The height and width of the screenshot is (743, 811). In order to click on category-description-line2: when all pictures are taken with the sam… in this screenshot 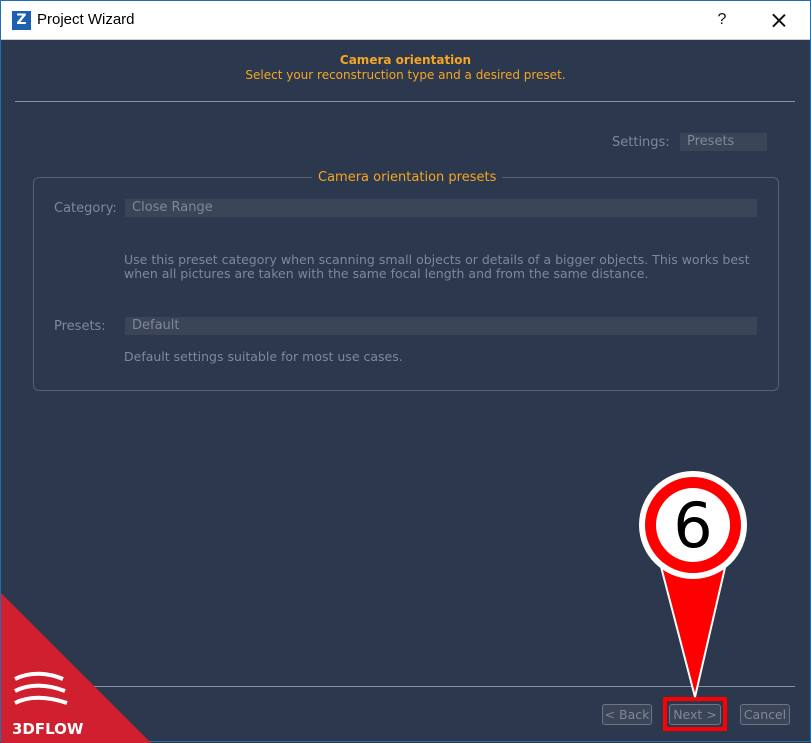, I will do `click(386, 273)`.